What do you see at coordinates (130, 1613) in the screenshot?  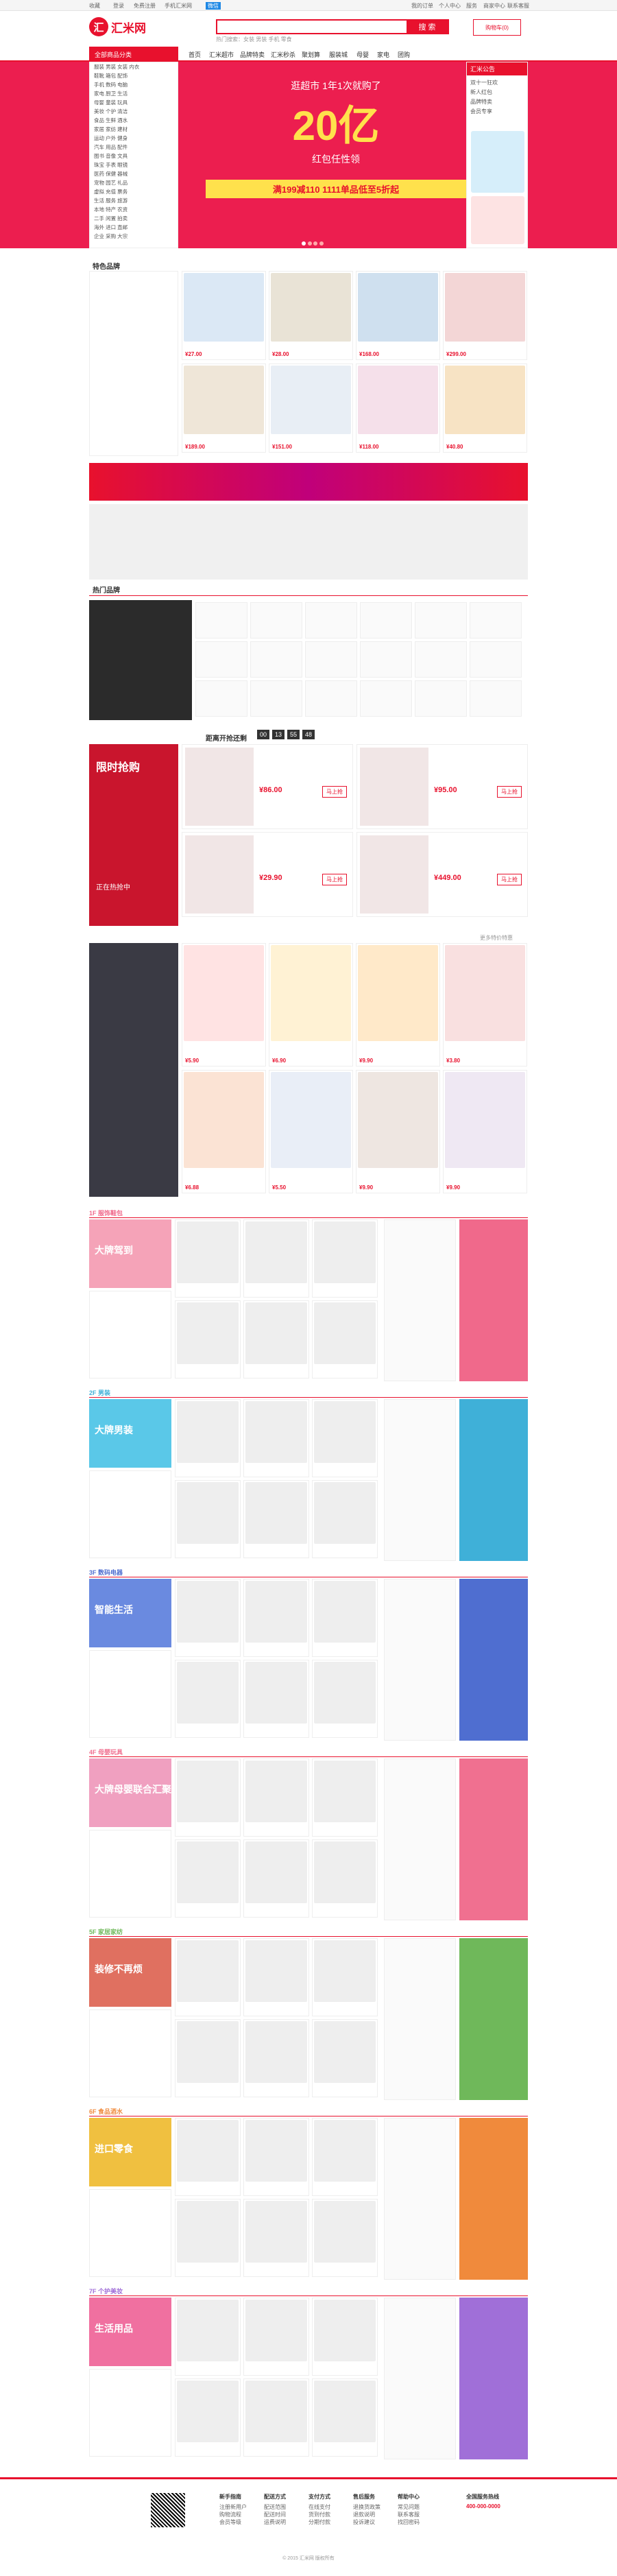 I see `floor-banner: 智能生活` at bounding box center [130, 1613].